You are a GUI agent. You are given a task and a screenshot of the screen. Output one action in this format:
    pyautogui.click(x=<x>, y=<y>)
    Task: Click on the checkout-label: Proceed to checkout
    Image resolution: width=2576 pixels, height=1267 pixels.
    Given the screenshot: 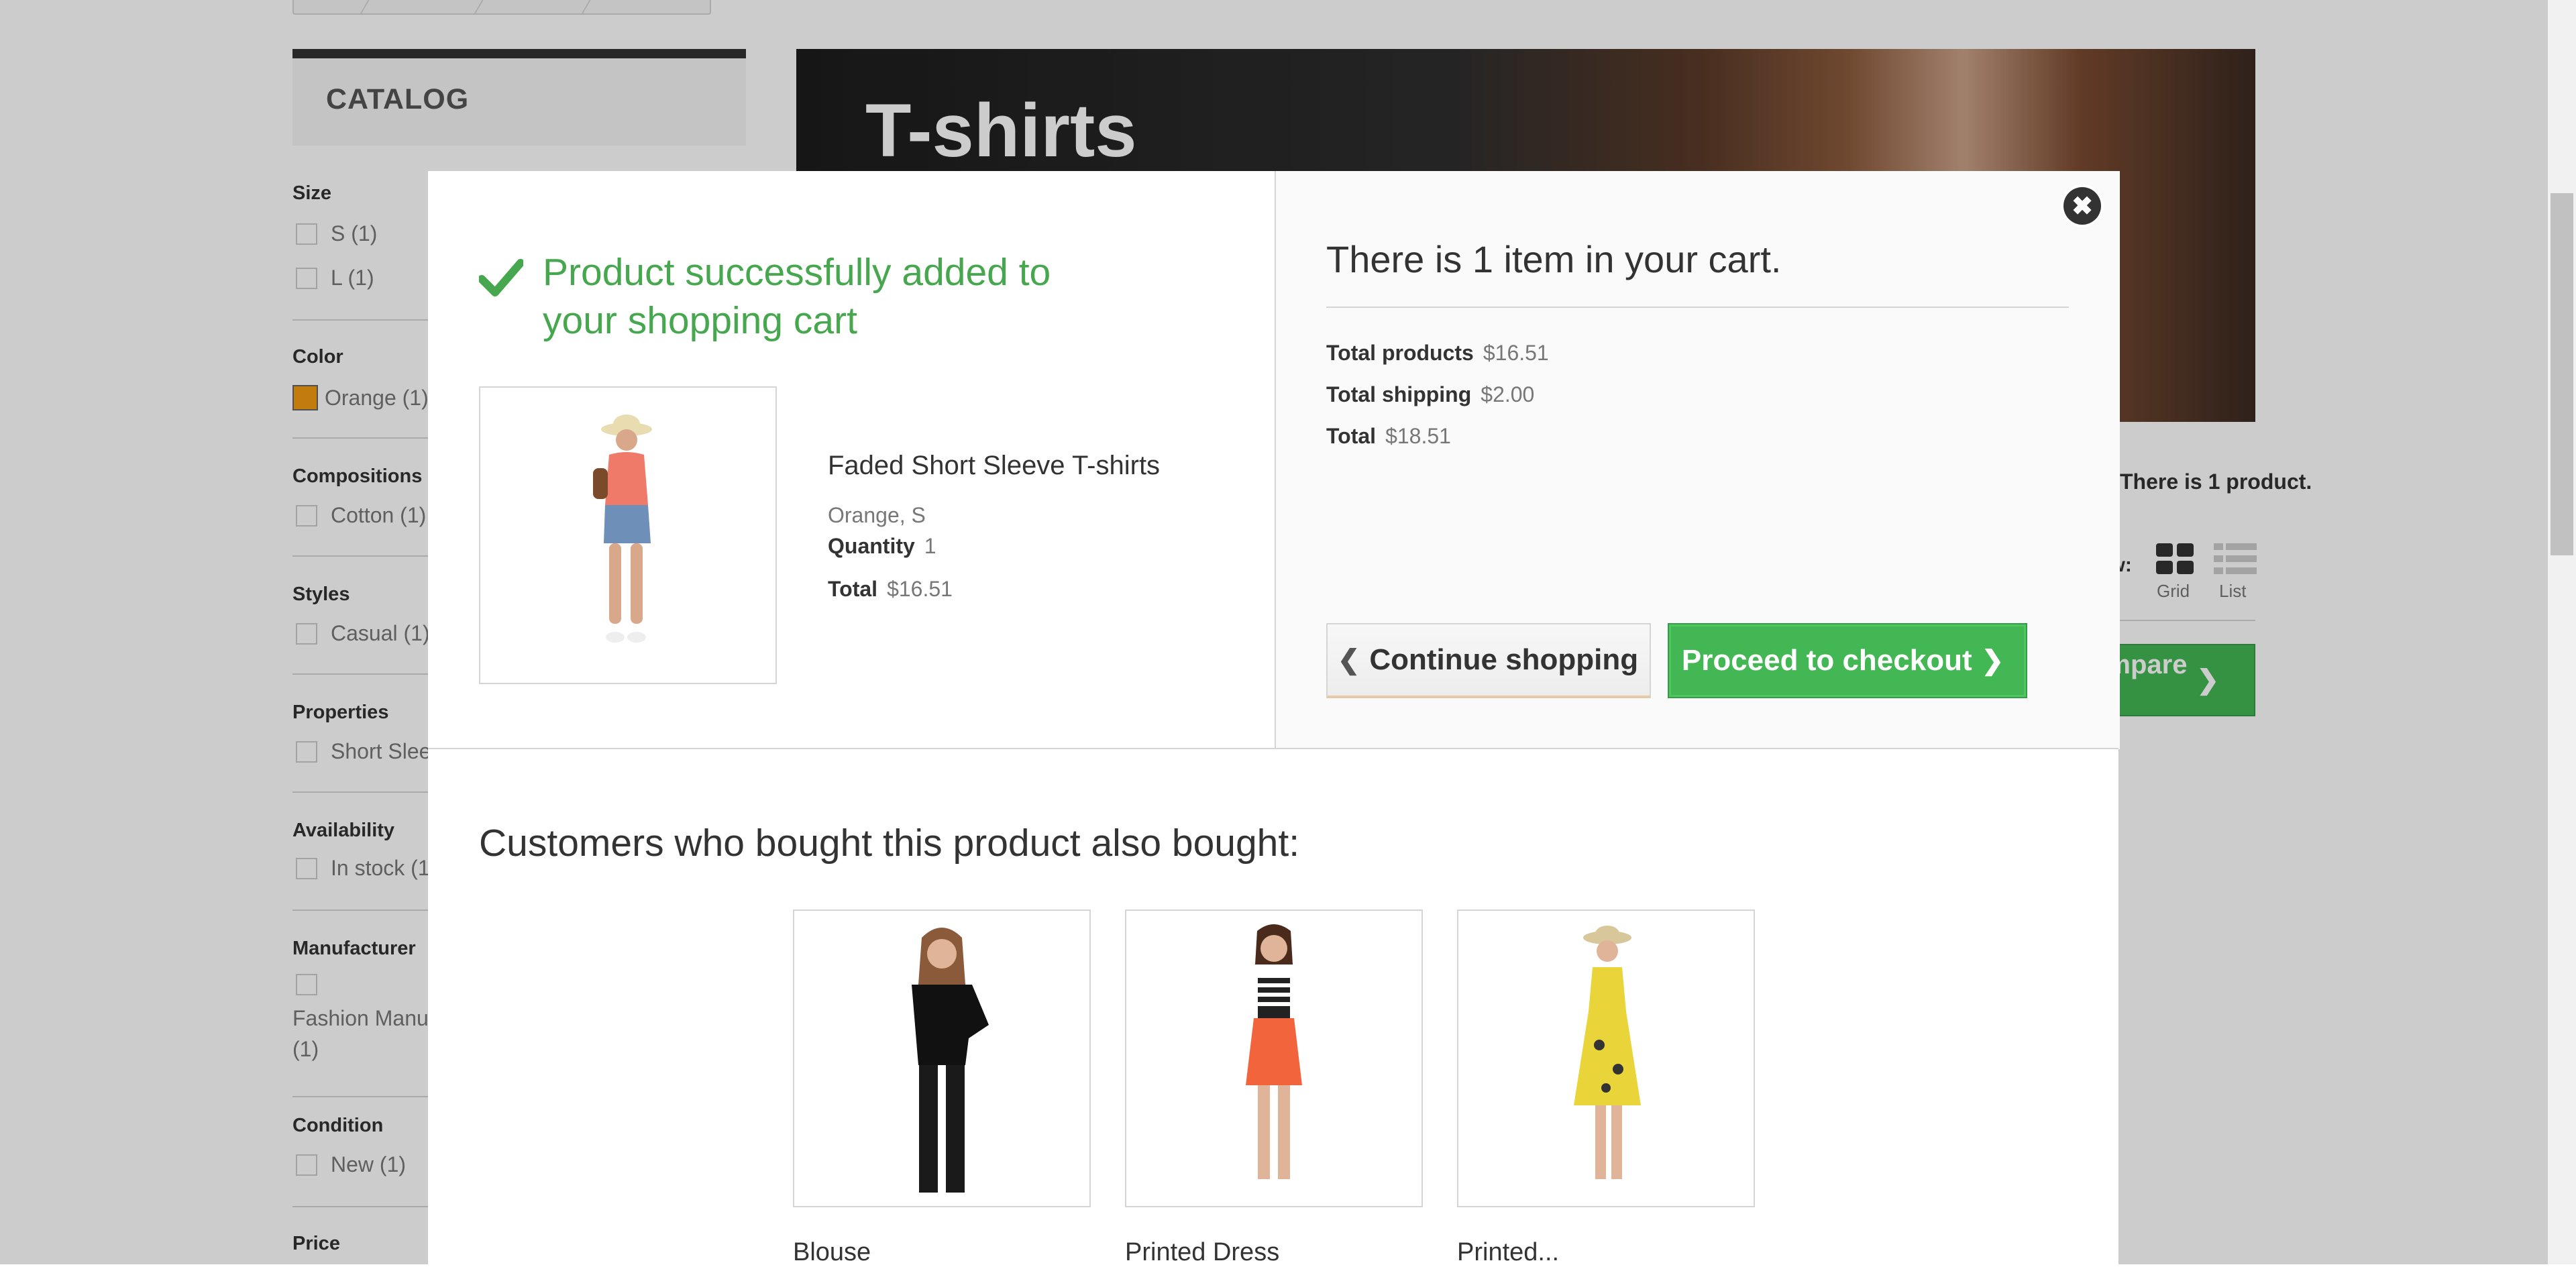 What is the action you would take?
    pyautogui.click(x=1826, y=660)
    